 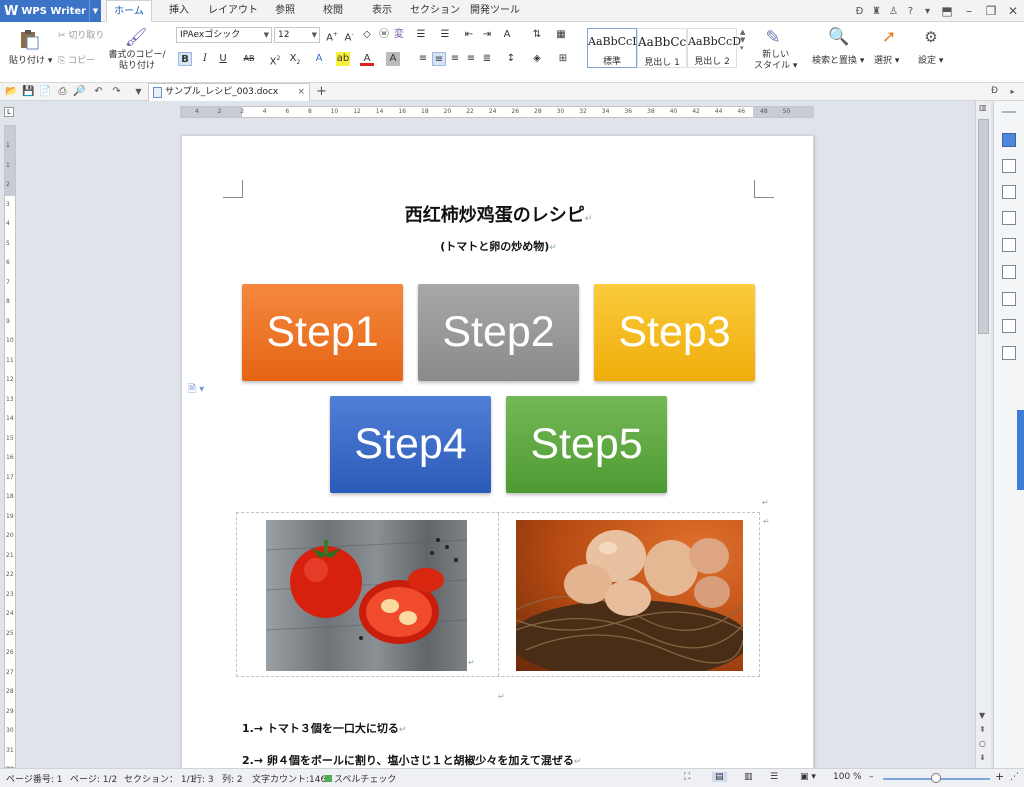 I want to click on style-heading-1: AaBbCc 見出し 1, so click(x=662, y=48).